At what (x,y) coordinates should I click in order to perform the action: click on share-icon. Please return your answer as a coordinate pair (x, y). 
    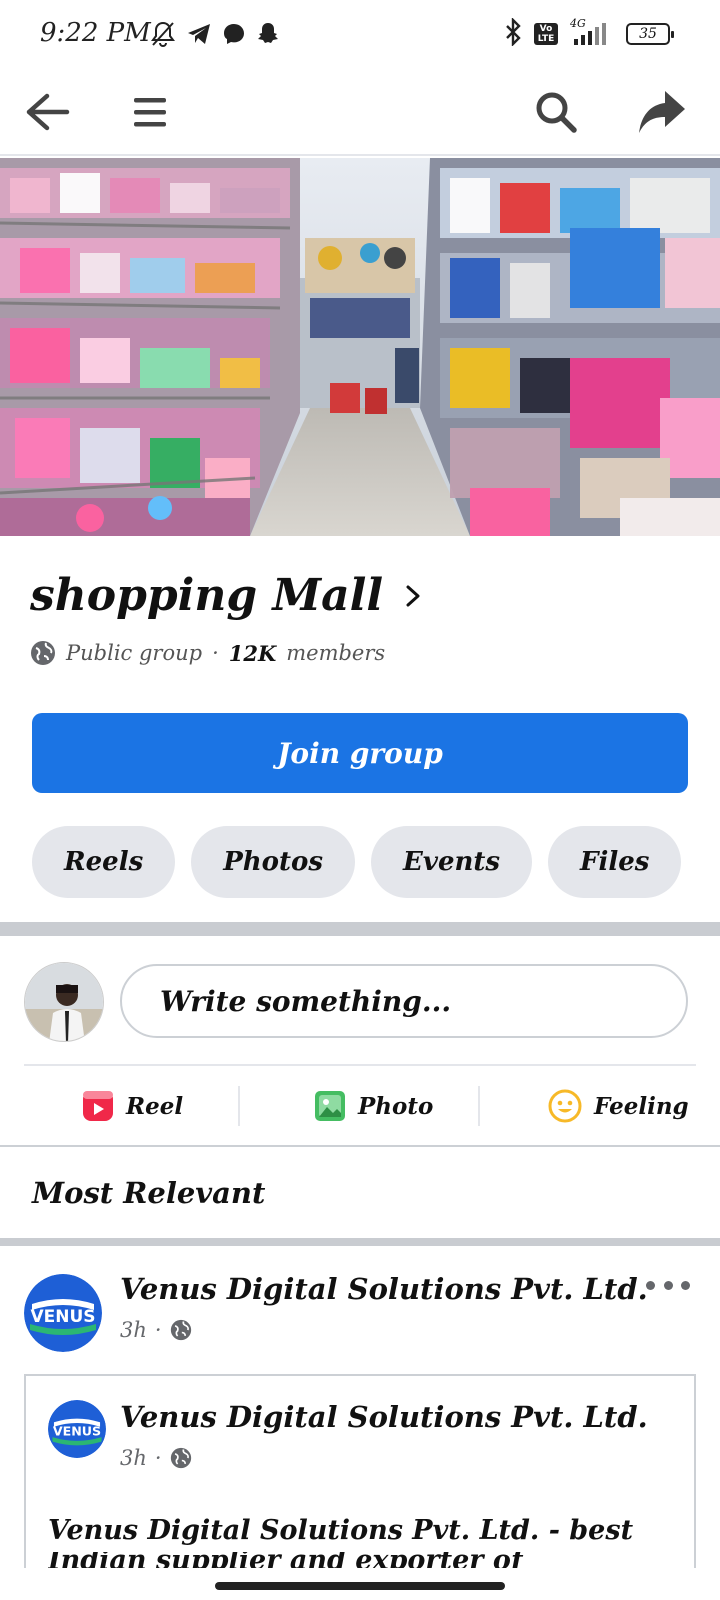
    Looking at the image, I should click on (662, 112).